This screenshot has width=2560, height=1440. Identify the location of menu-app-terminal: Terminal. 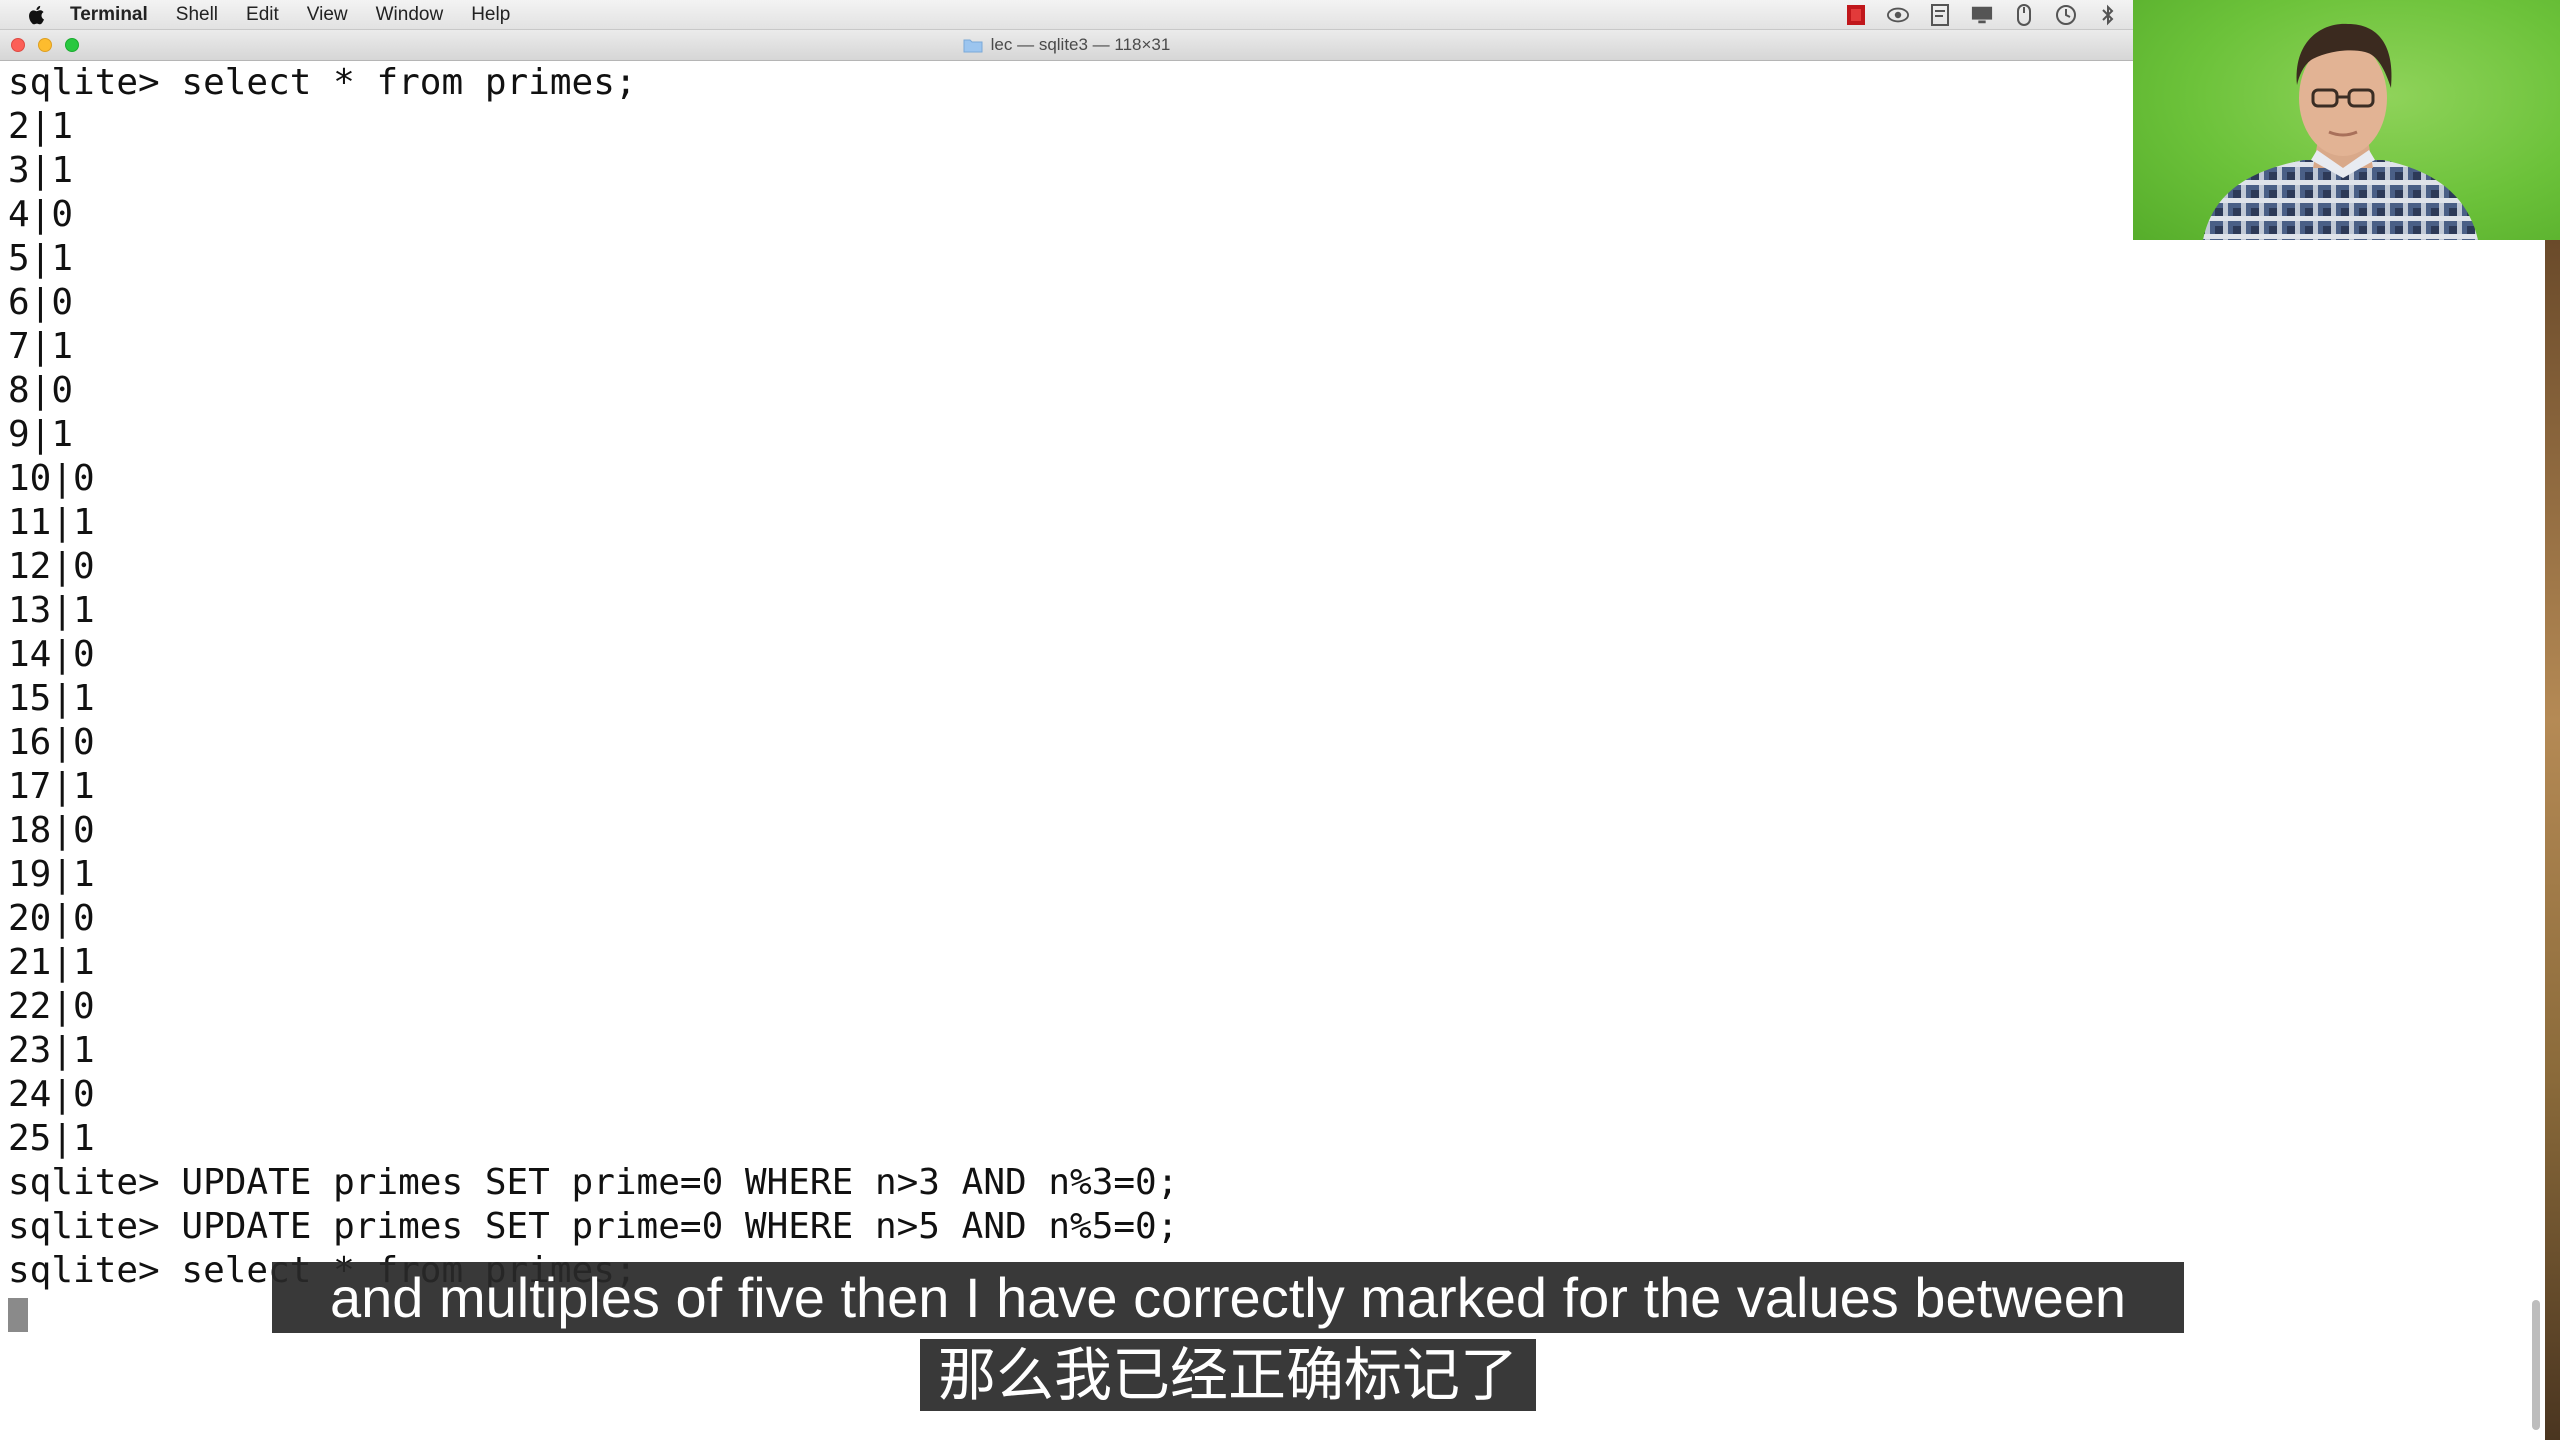
(109, 15).